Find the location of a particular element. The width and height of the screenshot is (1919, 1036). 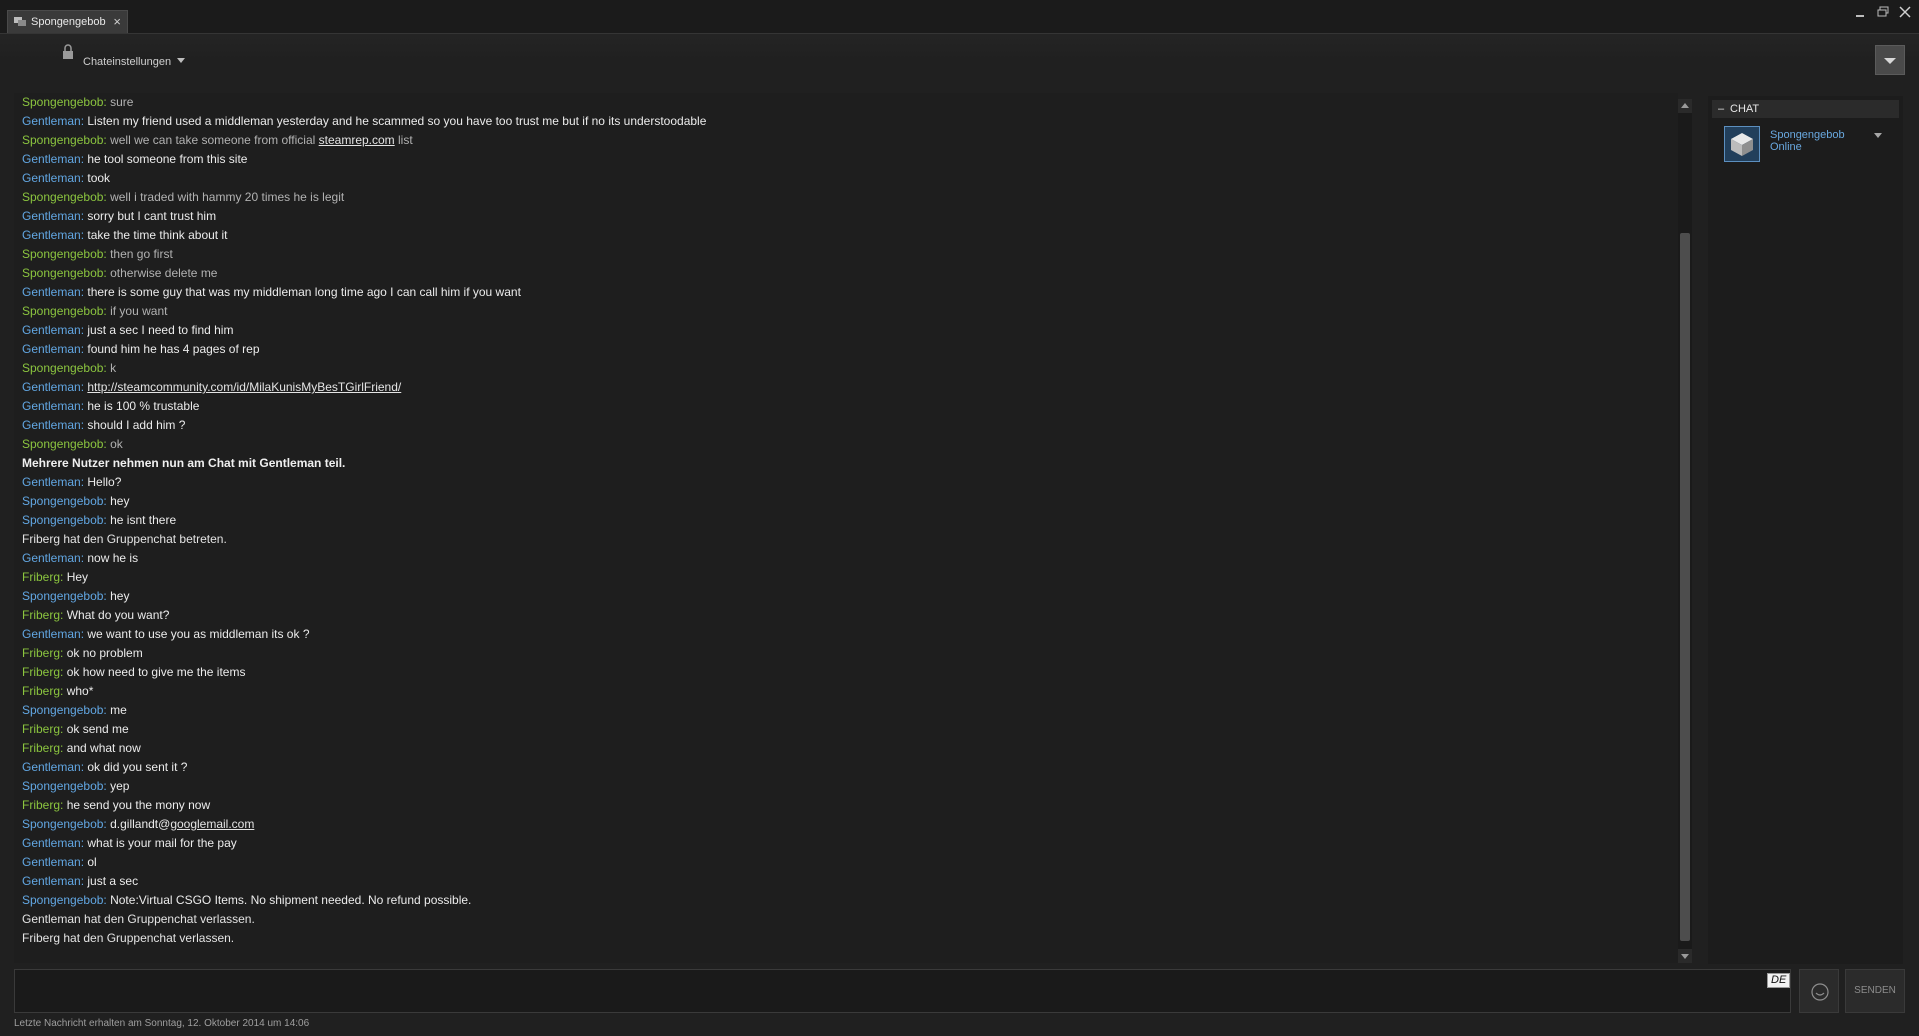

arrow-down-icon is located at coordinates (1685, 956).